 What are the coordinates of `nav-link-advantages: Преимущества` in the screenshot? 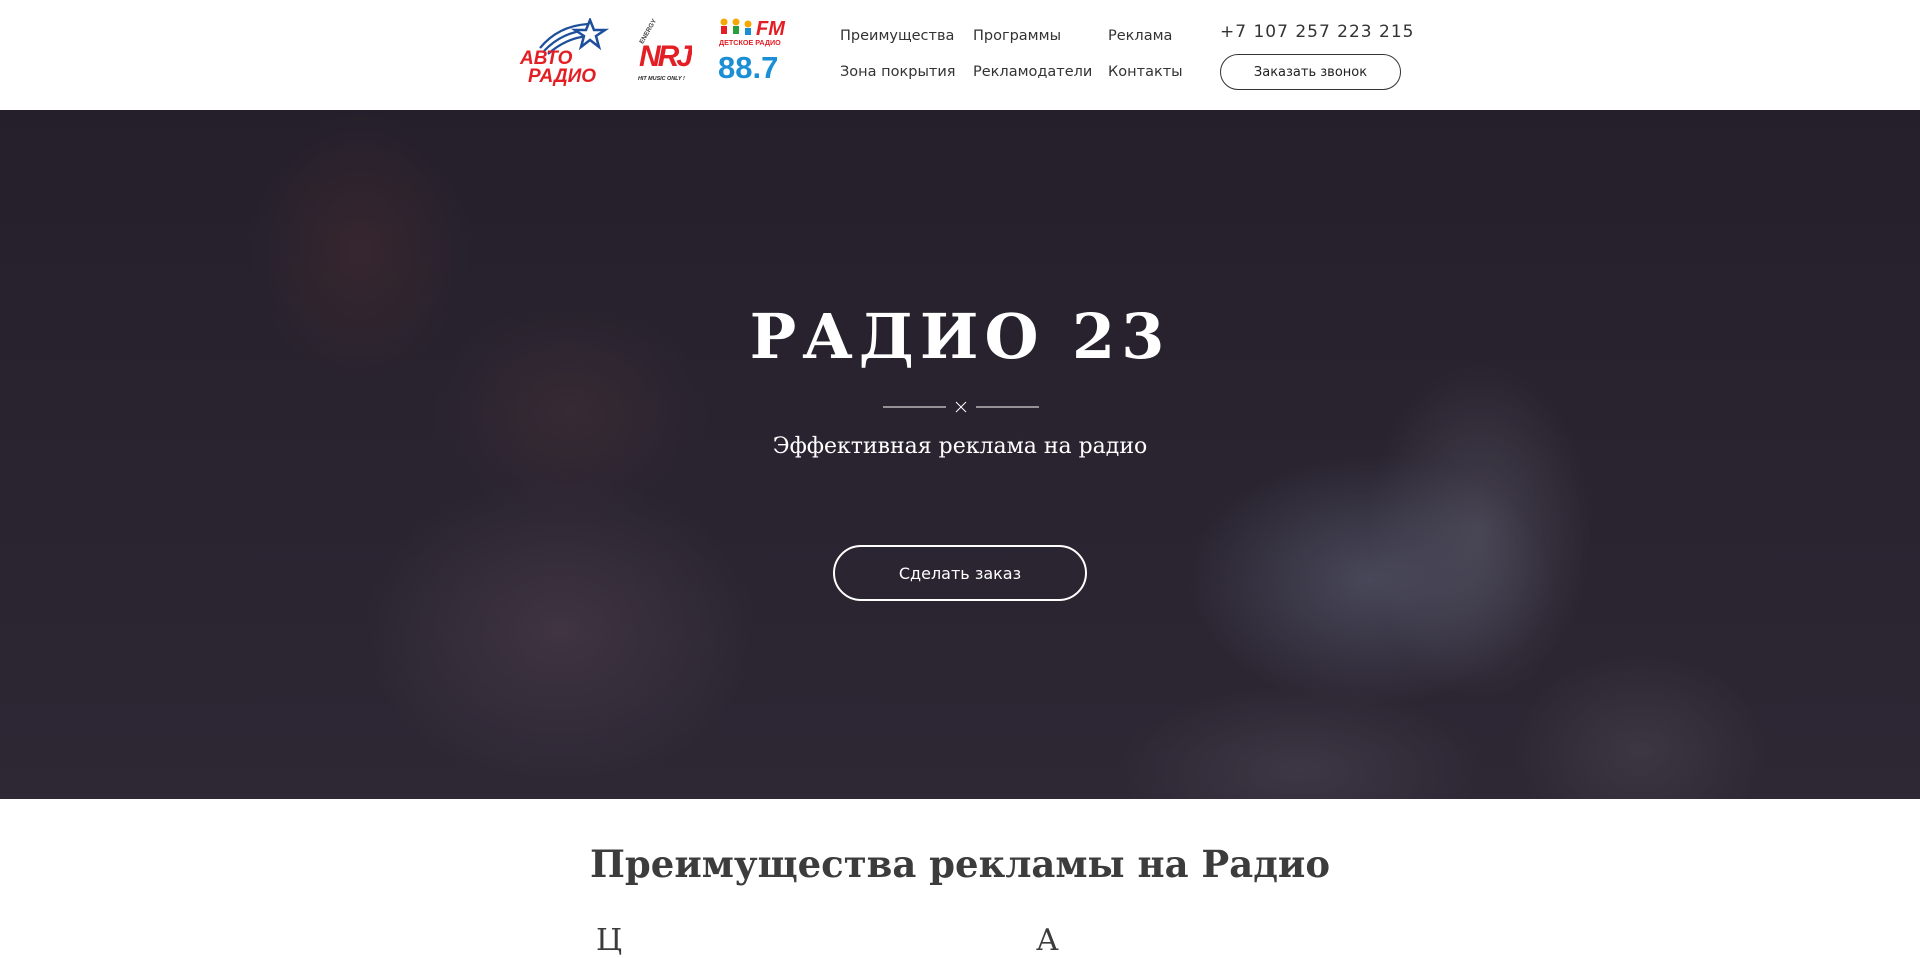 It's located at (897, 36).